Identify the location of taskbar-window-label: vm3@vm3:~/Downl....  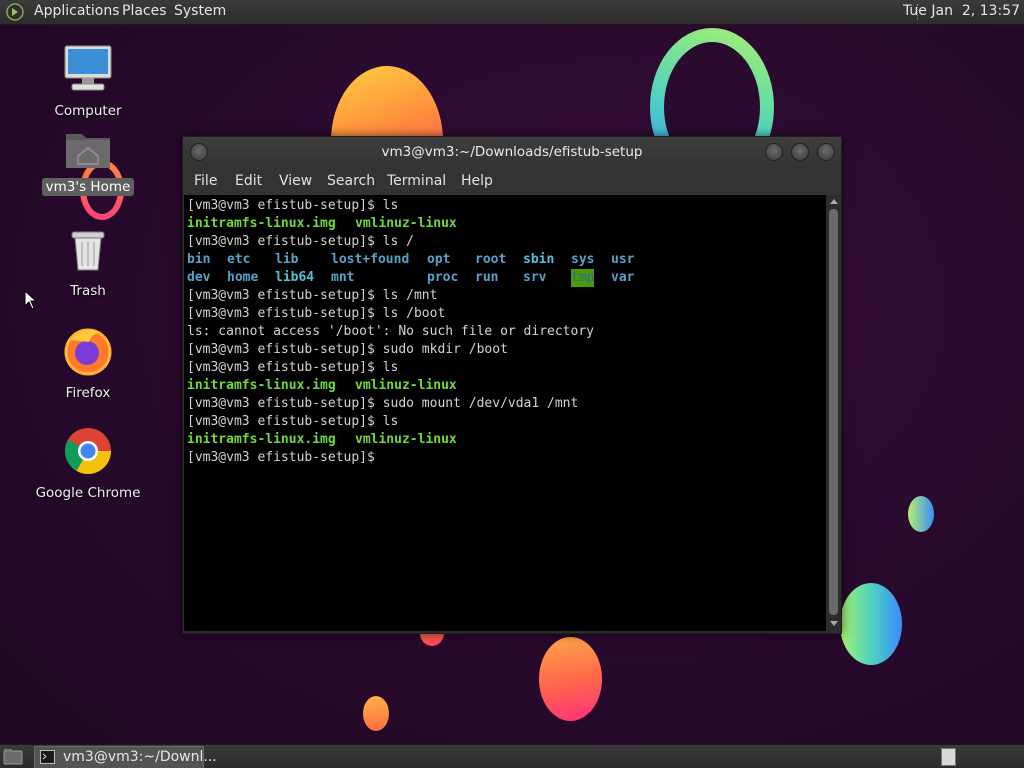
(140, 757).